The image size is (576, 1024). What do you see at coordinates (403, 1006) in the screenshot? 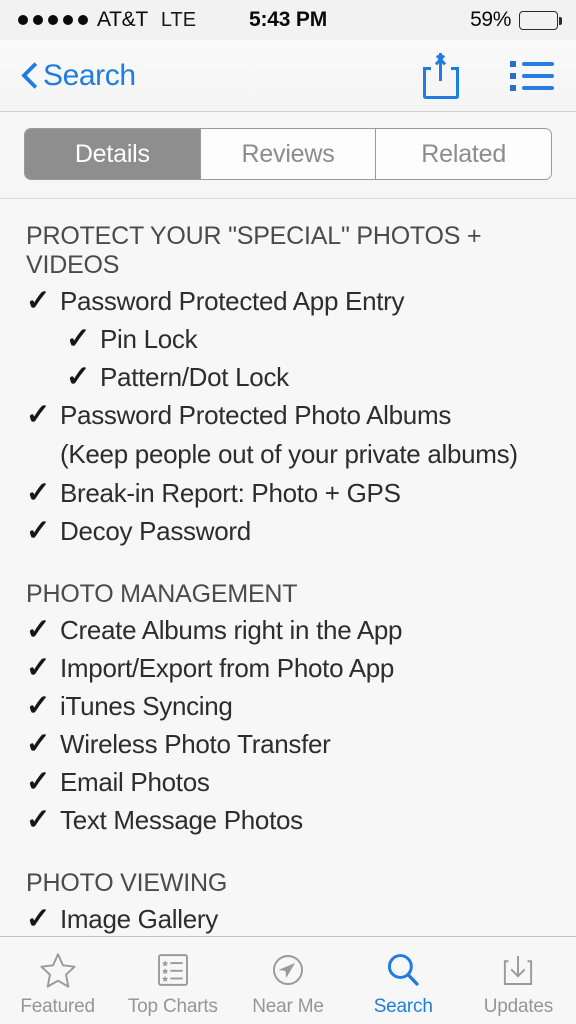
I see `tab-label: Search` at bounding box center [403, 1006].